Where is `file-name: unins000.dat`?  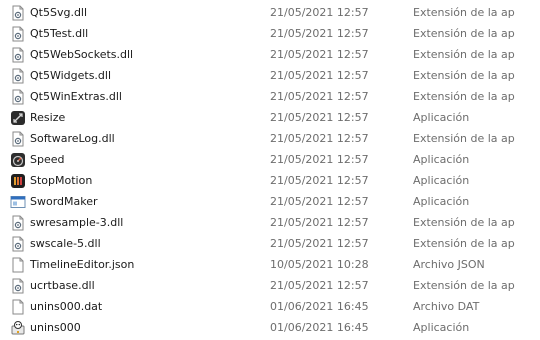 file-name: unins000.dat is located at coordinates (66, 306).